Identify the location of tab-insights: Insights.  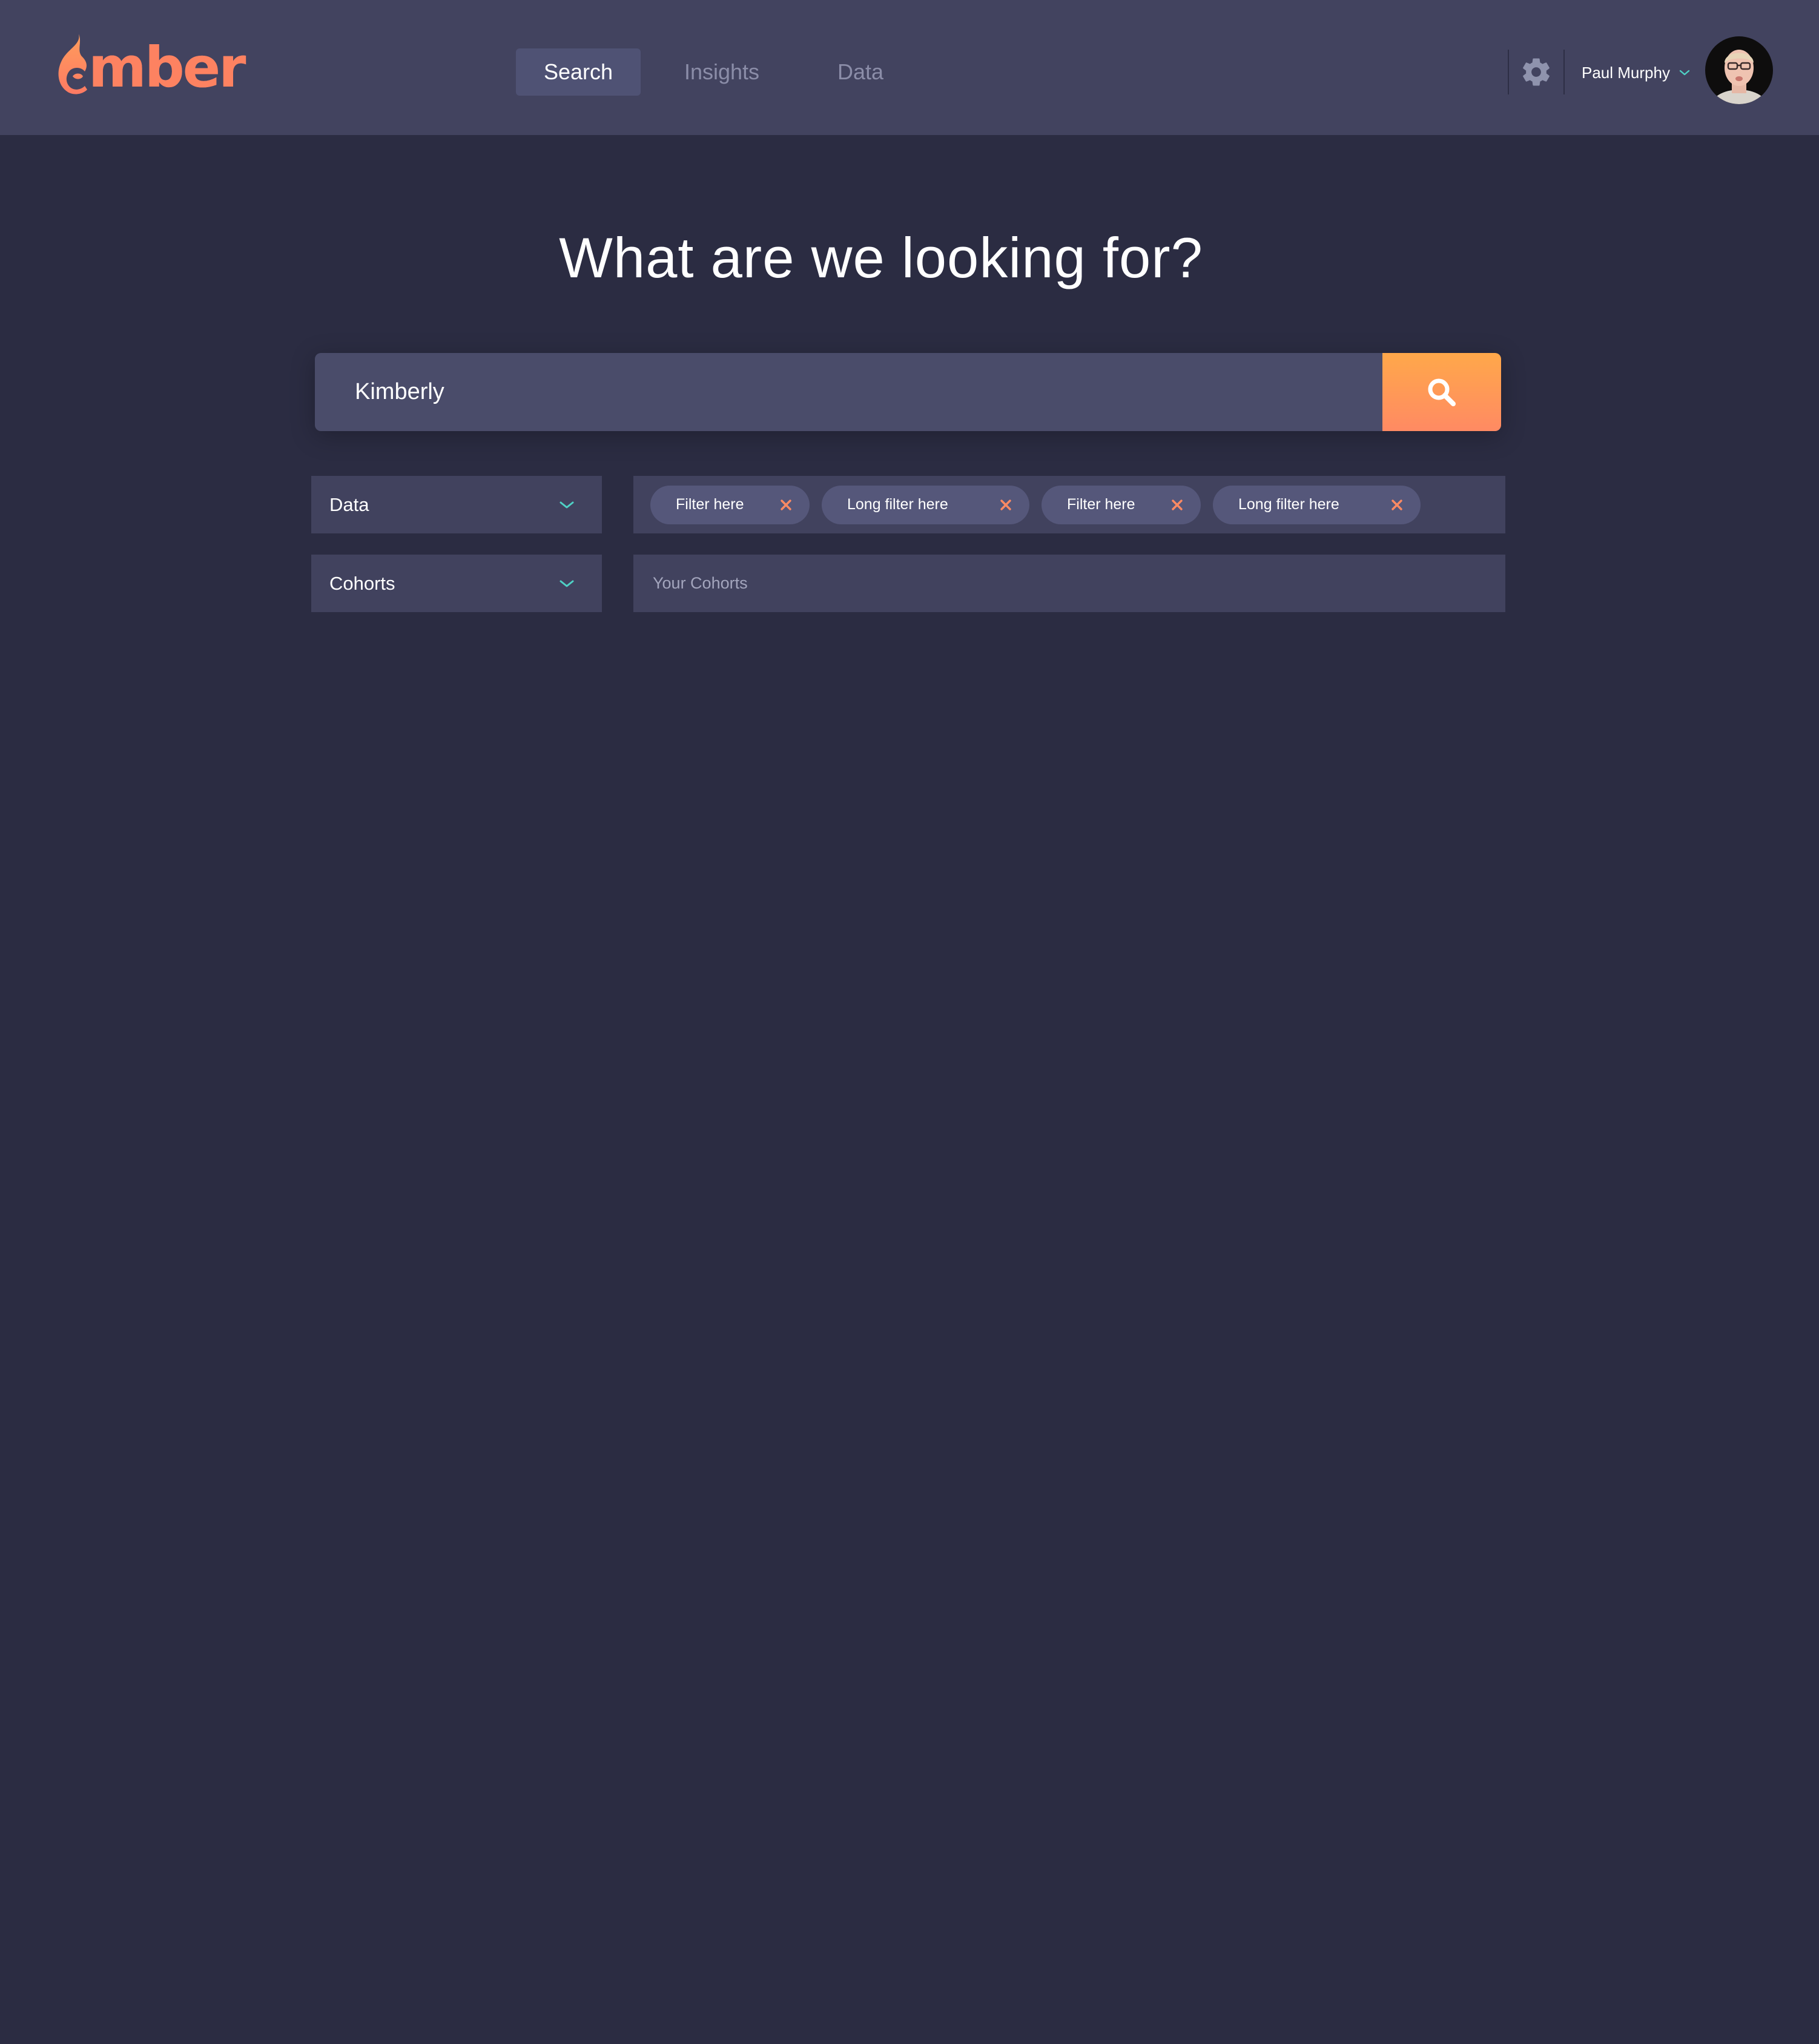
(722, 72).